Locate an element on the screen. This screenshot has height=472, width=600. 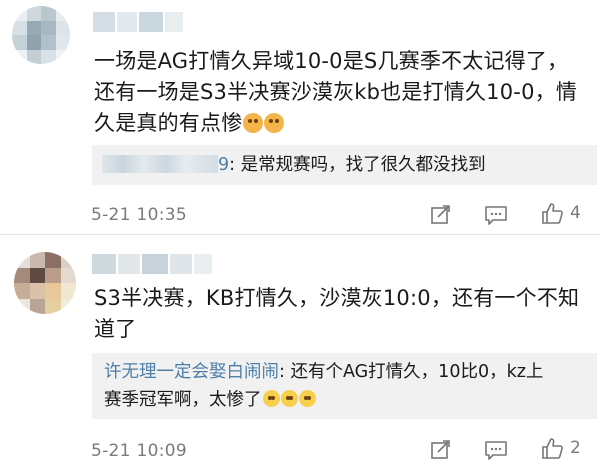
reply-text: : 还有个AG打情久，10比0，kz上 is located at coordinates (411, 372).